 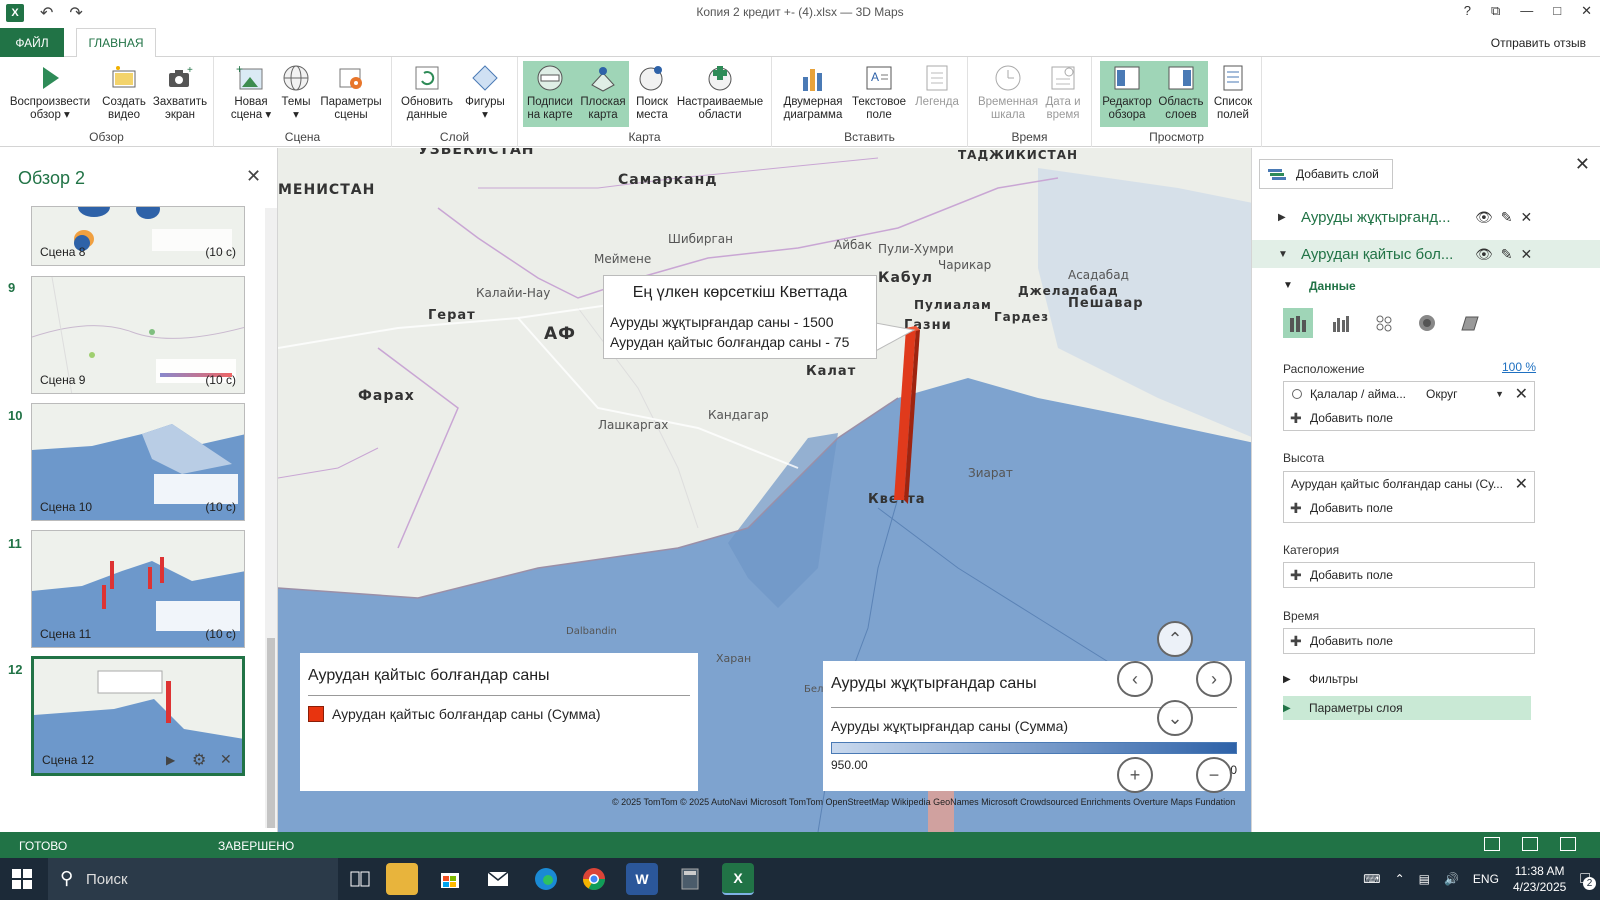 I want to click on heat-map-icon, so click(x=1427, y=323).